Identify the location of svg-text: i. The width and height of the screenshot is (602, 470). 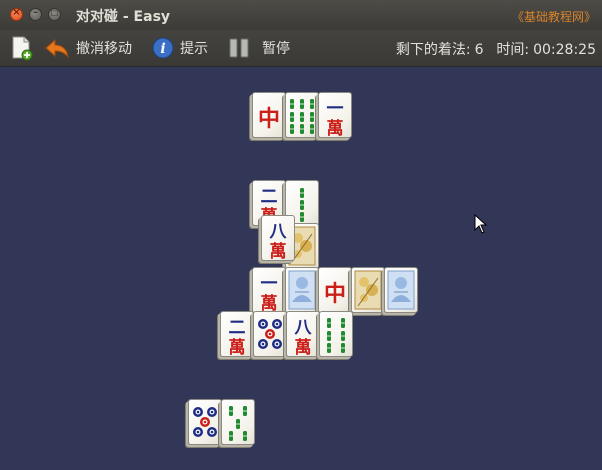
(162, 49).